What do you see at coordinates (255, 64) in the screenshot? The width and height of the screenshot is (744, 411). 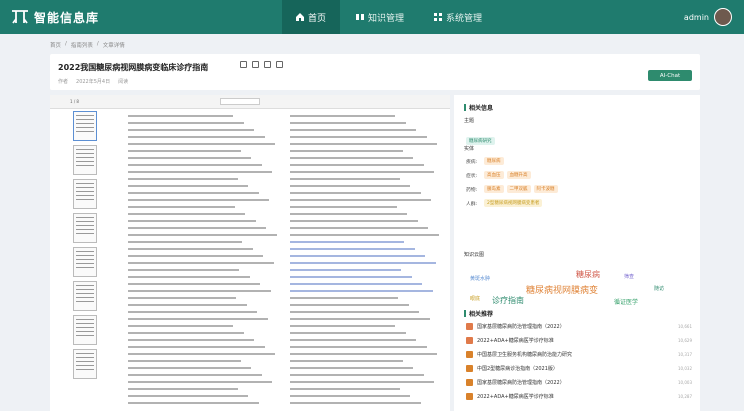 I see `share-icon` at bounding box center [255, 64].